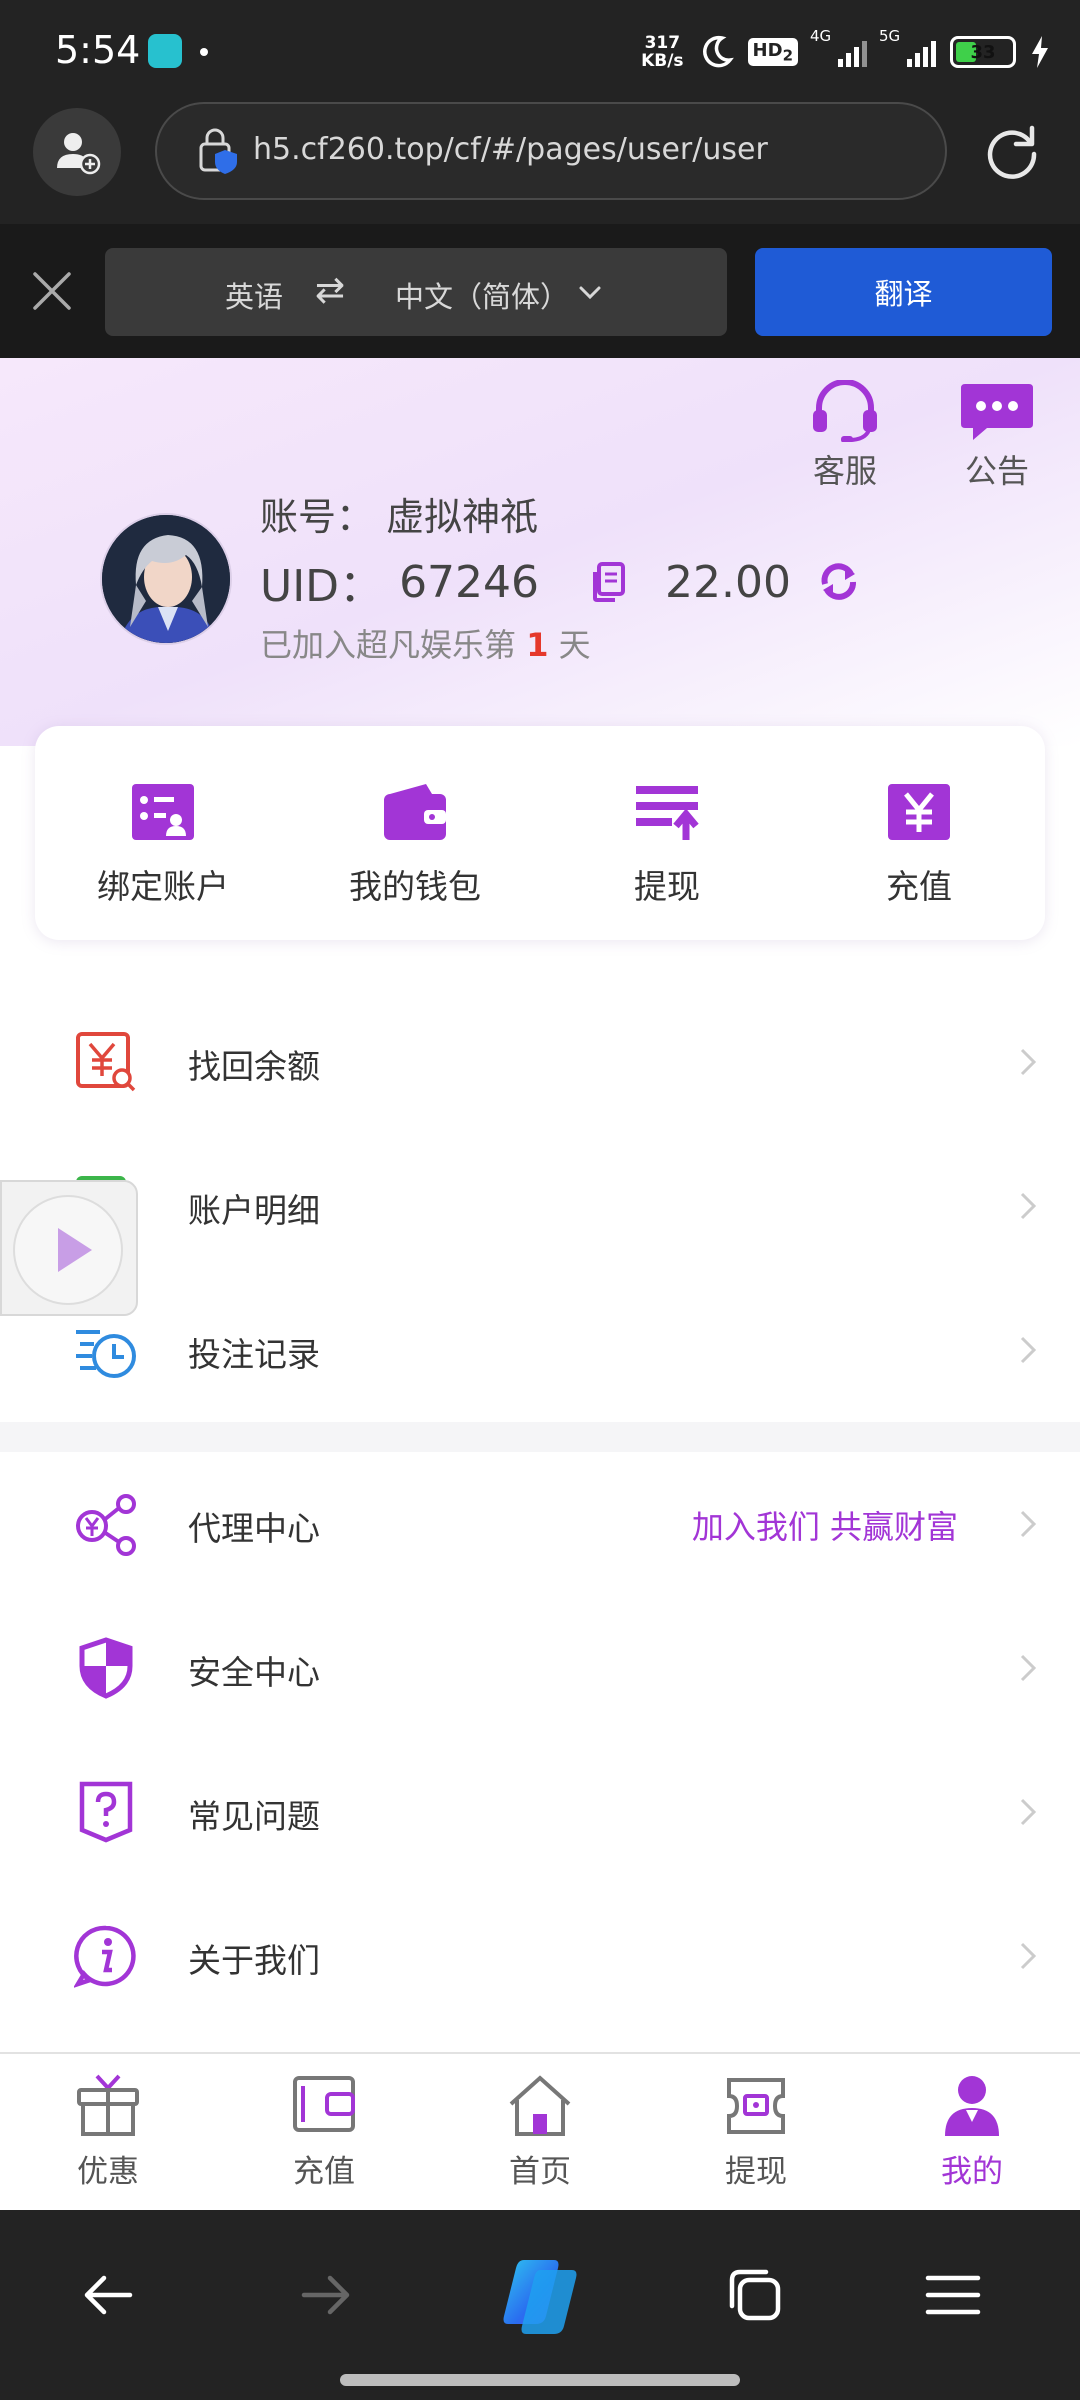 The height and width of the screenshot is (2400, 1080). Describe the element at coordinates (462, 517) in the screenshot. I see `account-name: 虚拟神祇` at that location.